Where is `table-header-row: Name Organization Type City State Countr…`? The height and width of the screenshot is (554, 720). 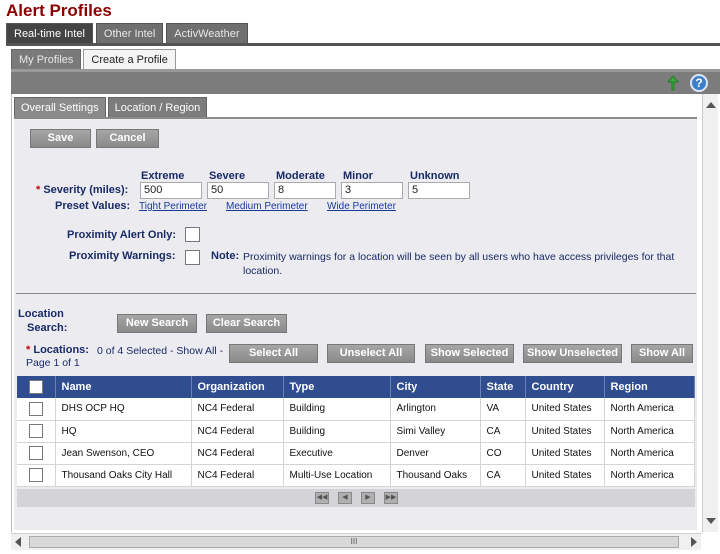
table-header-row: Name Organization Type City State Countr… is located at coordinates (356, 387).